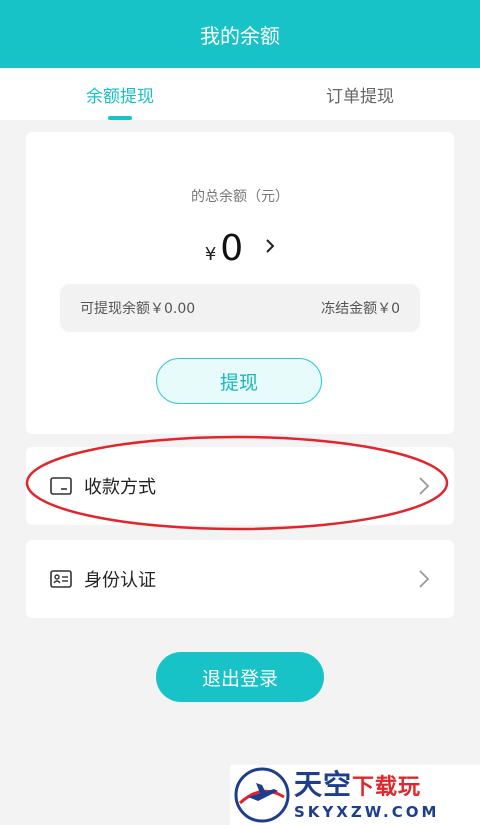  What do you see at coordinates (367, 811) in the screenshot?
I see `watermark-sub: SKYXZW.COM` at bounding box center [367, 811].